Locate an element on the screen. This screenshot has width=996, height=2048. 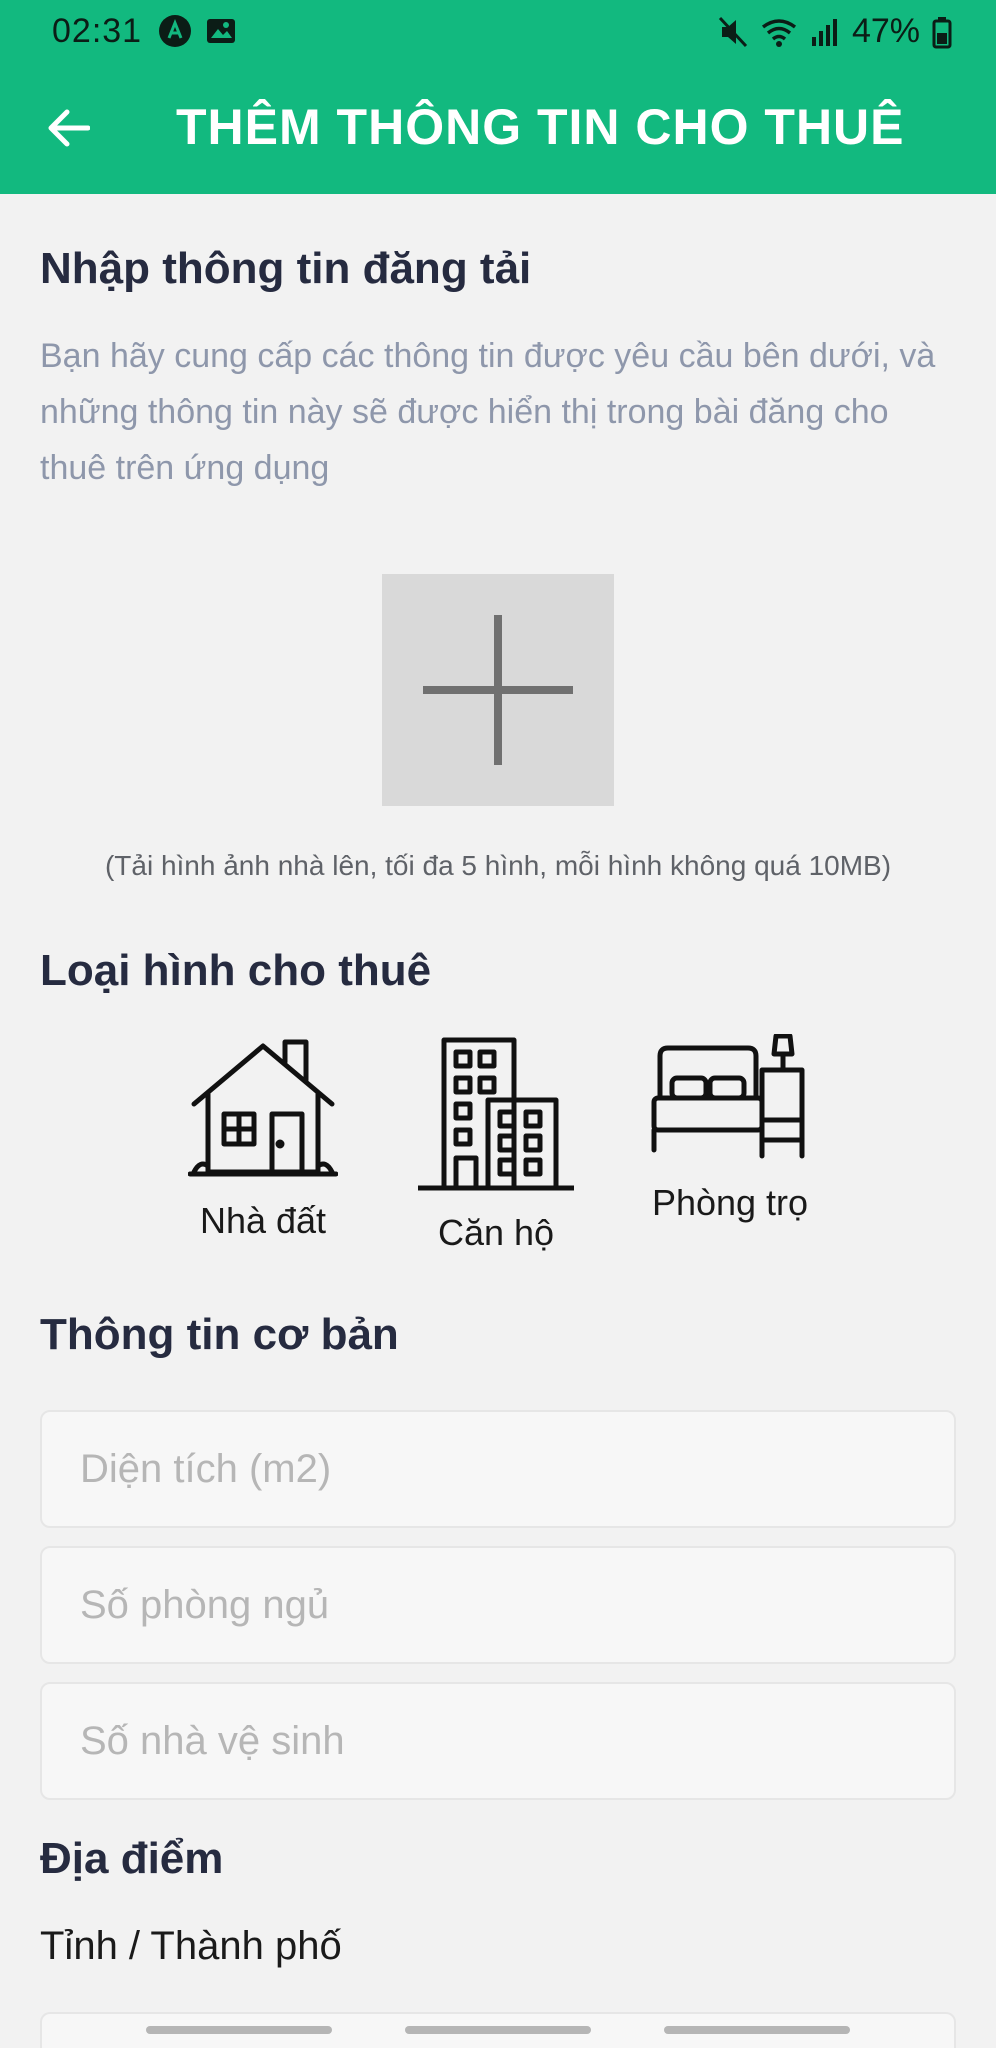
province-label: Tỉnh / Thành phố is located at coordinates (191, 1946).